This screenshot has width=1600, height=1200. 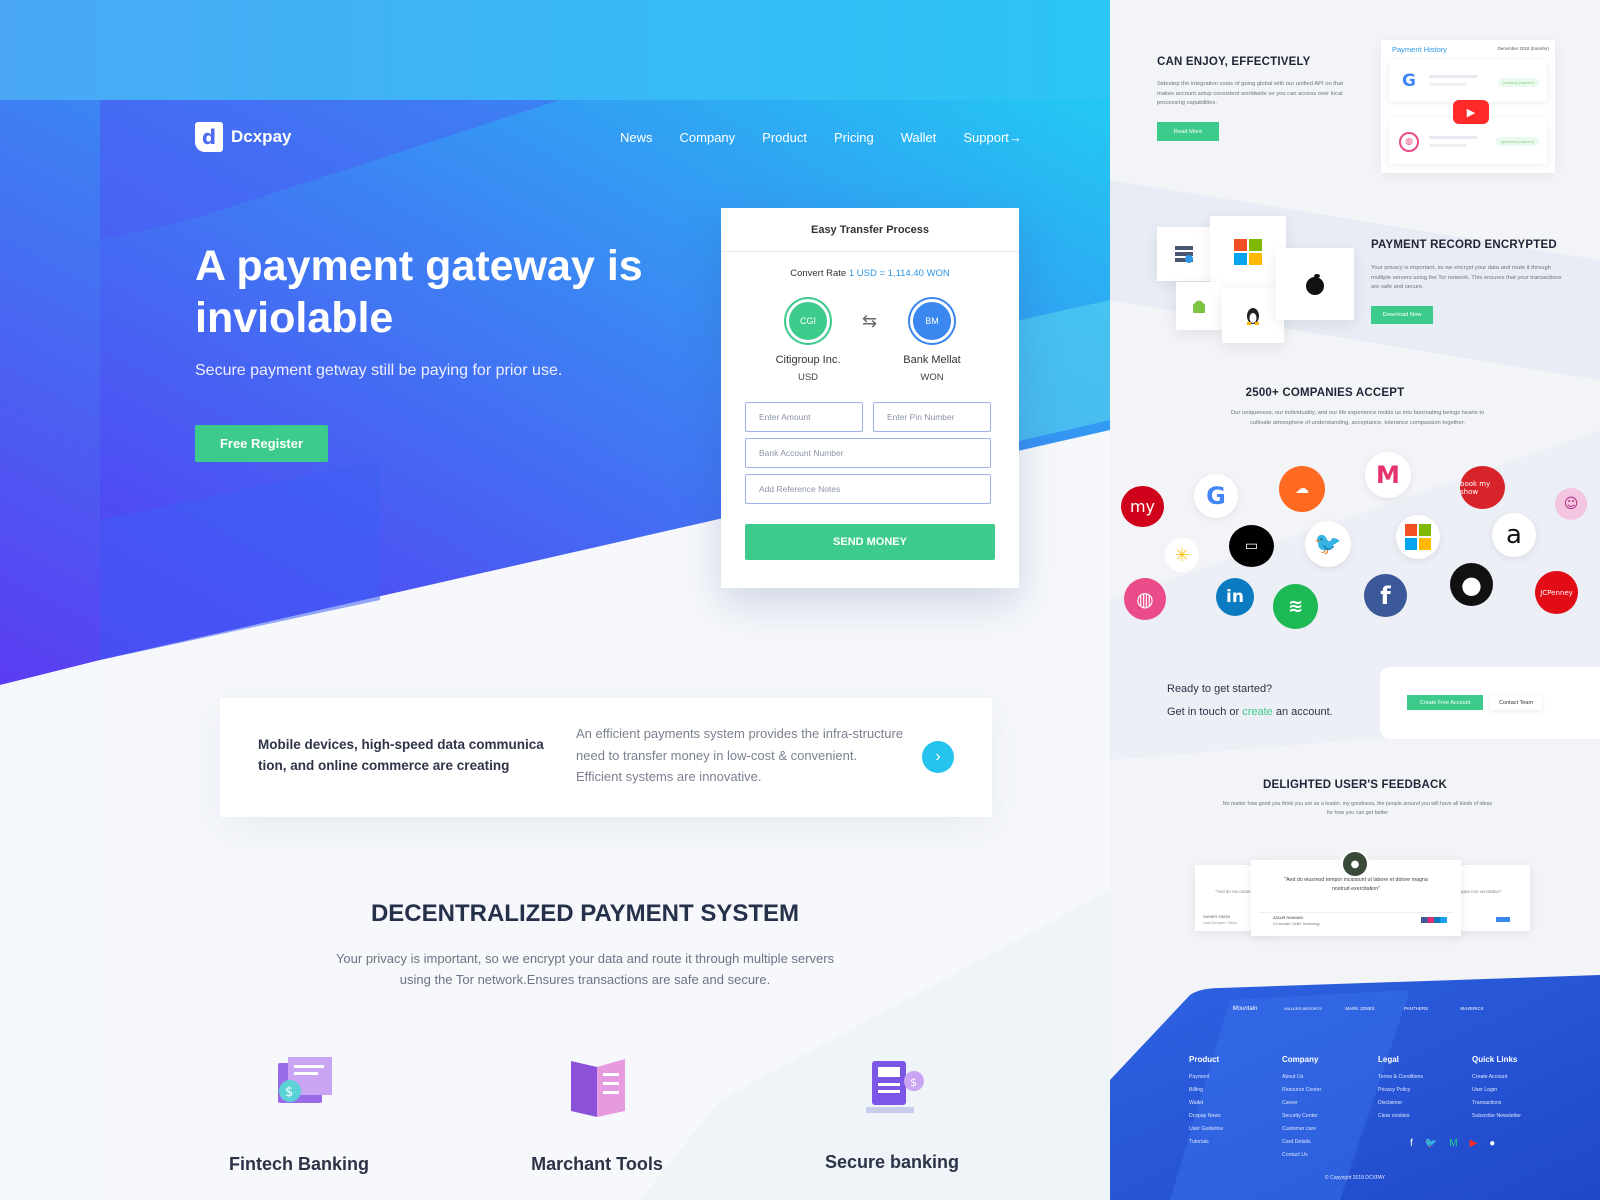 What do you see at coordinates (1204, 1059) in the screenshot?
I see `footer-product-heading: Product` at bounding box center [1204, 1059].